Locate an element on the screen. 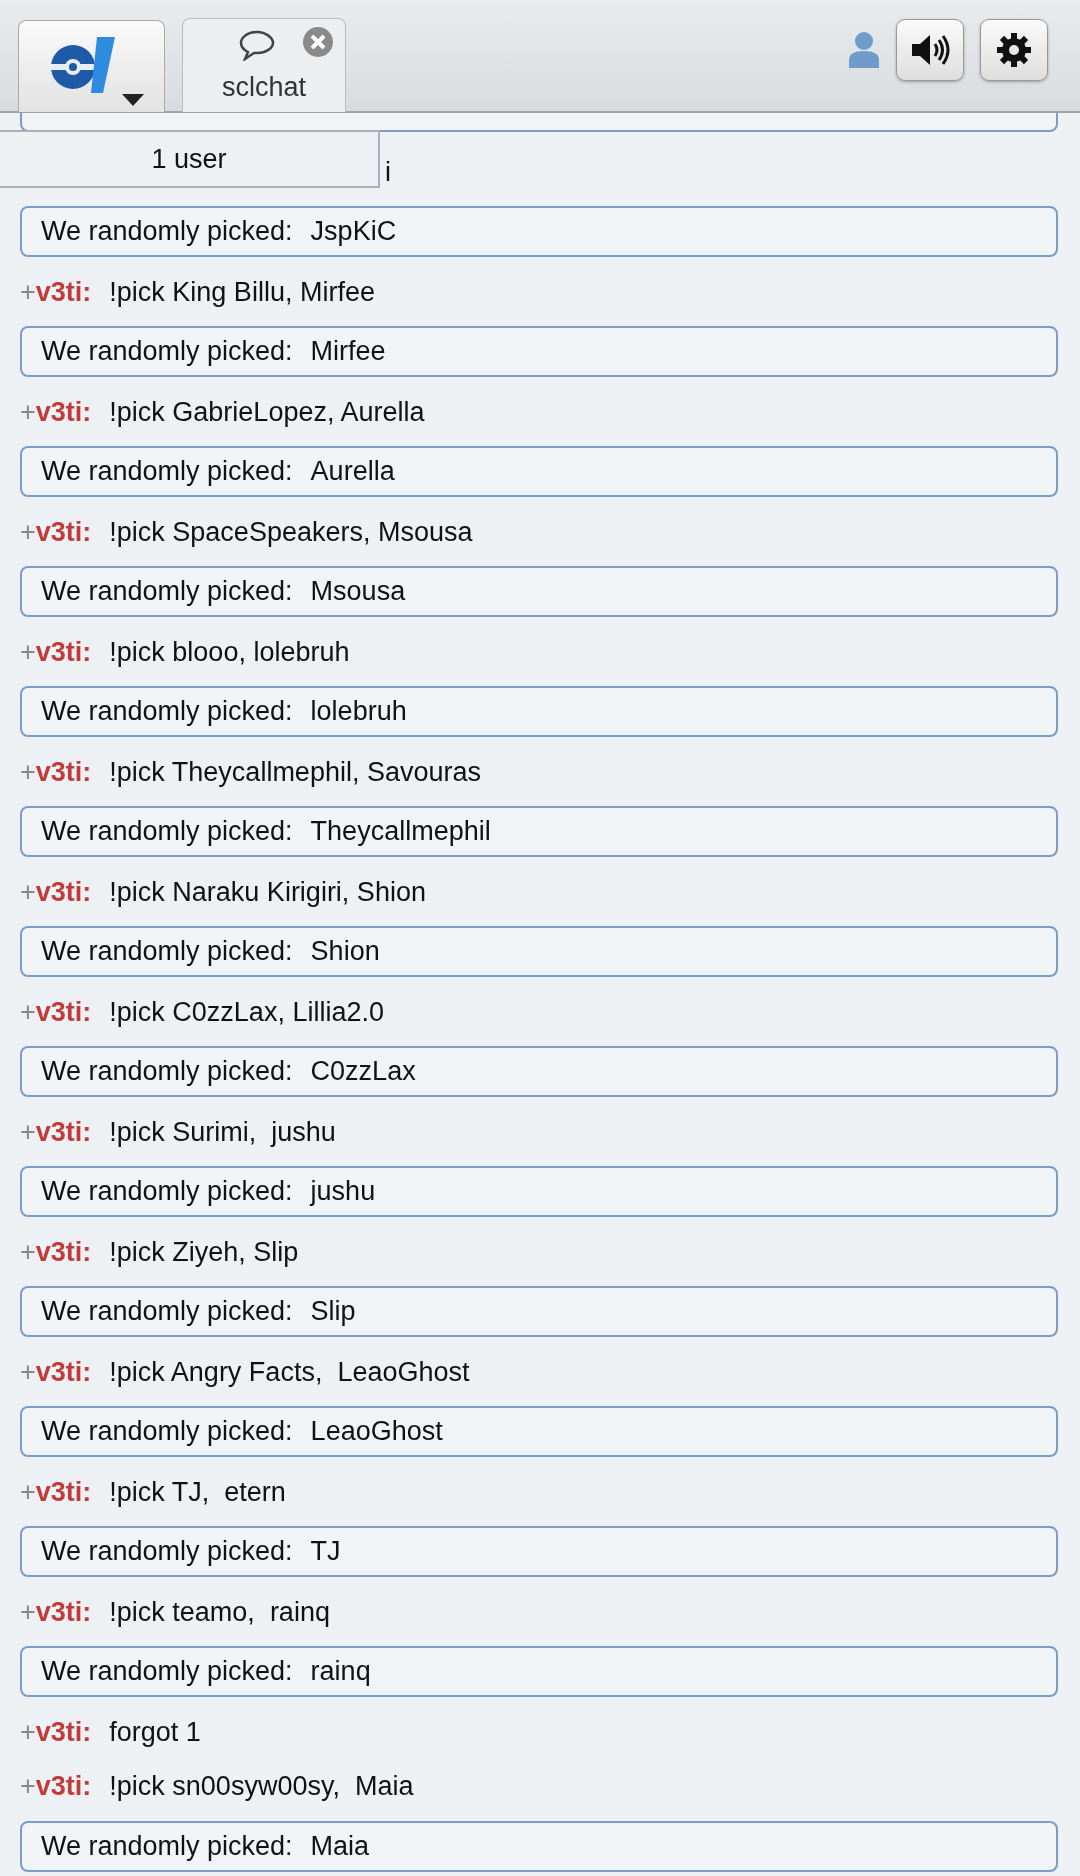 Image resolution: width=1080 pixels, height=1876 pixels. chat-message: !pick blooo, lolebruh is located at coordinates (229, 651).